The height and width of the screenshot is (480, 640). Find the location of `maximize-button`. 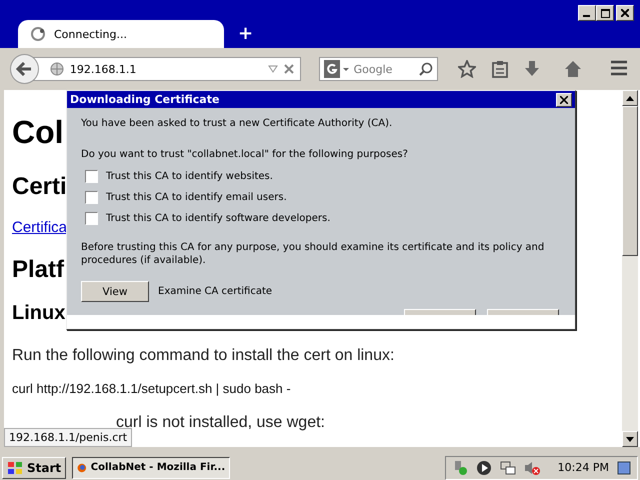

maximize-button is located at coordinates (605, 13).